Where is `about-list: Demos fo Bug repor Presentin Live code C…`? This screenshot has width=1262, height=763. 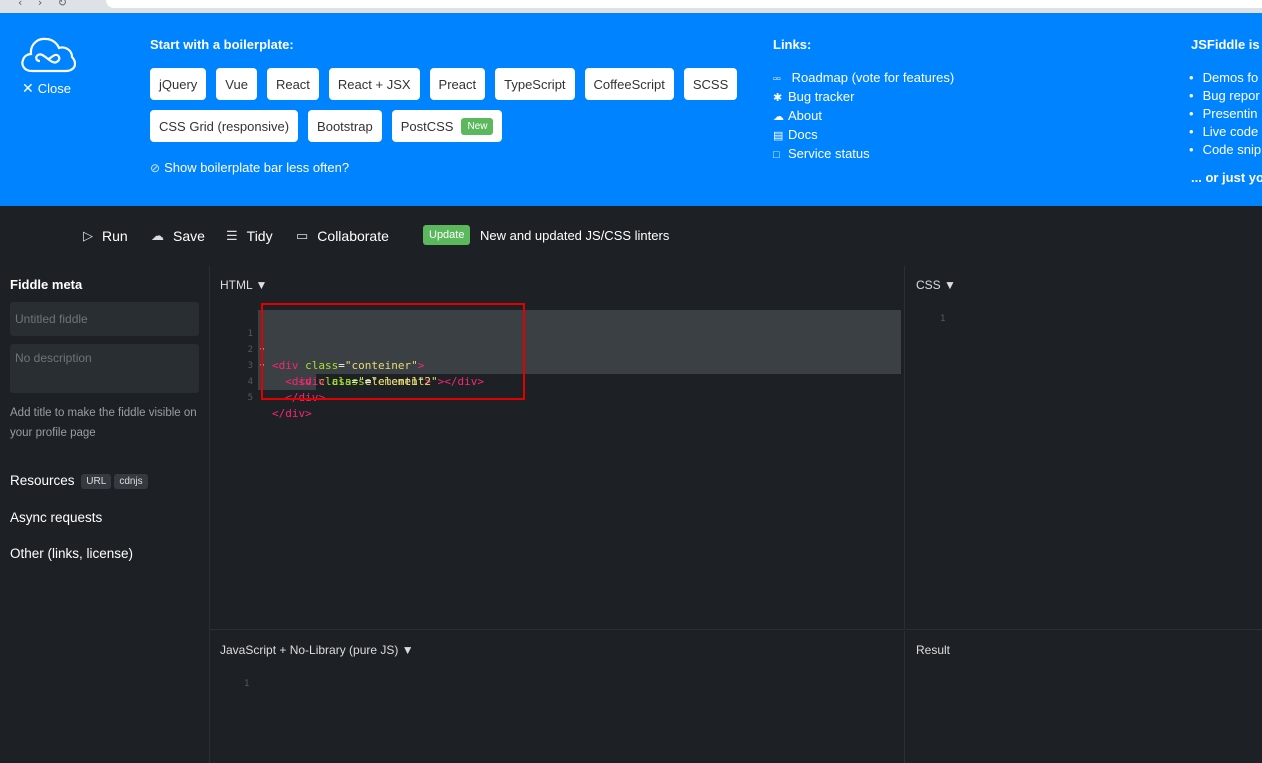
about-list: Demos fo Bug repor Presentin Live code C… is located at coordinates (1225, 114).